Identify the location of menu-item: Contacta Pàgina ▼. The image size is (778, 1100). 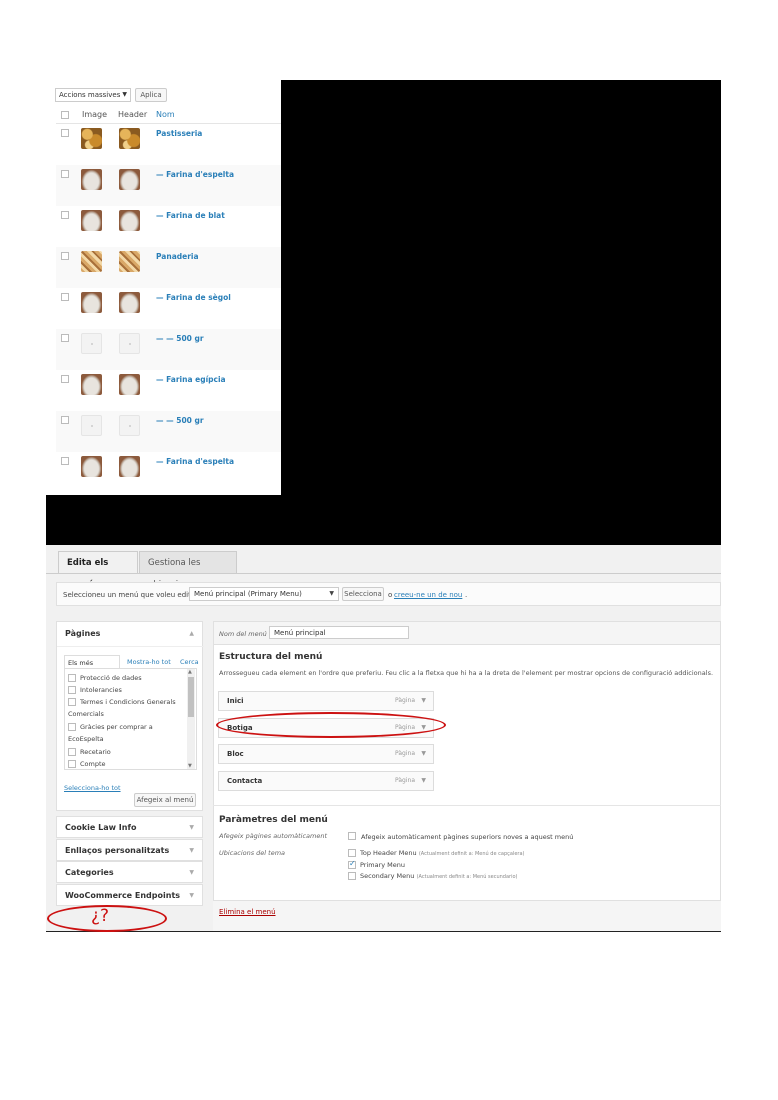
(326, 780).